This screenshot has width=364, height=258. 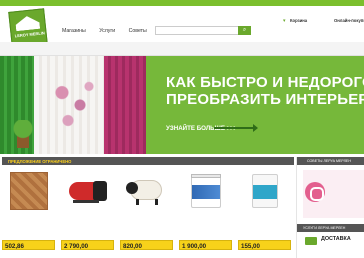 What do you see at coordinates (100, 191) in the screenshot?
I see `heater-grill` at bounding box center [100, 191].